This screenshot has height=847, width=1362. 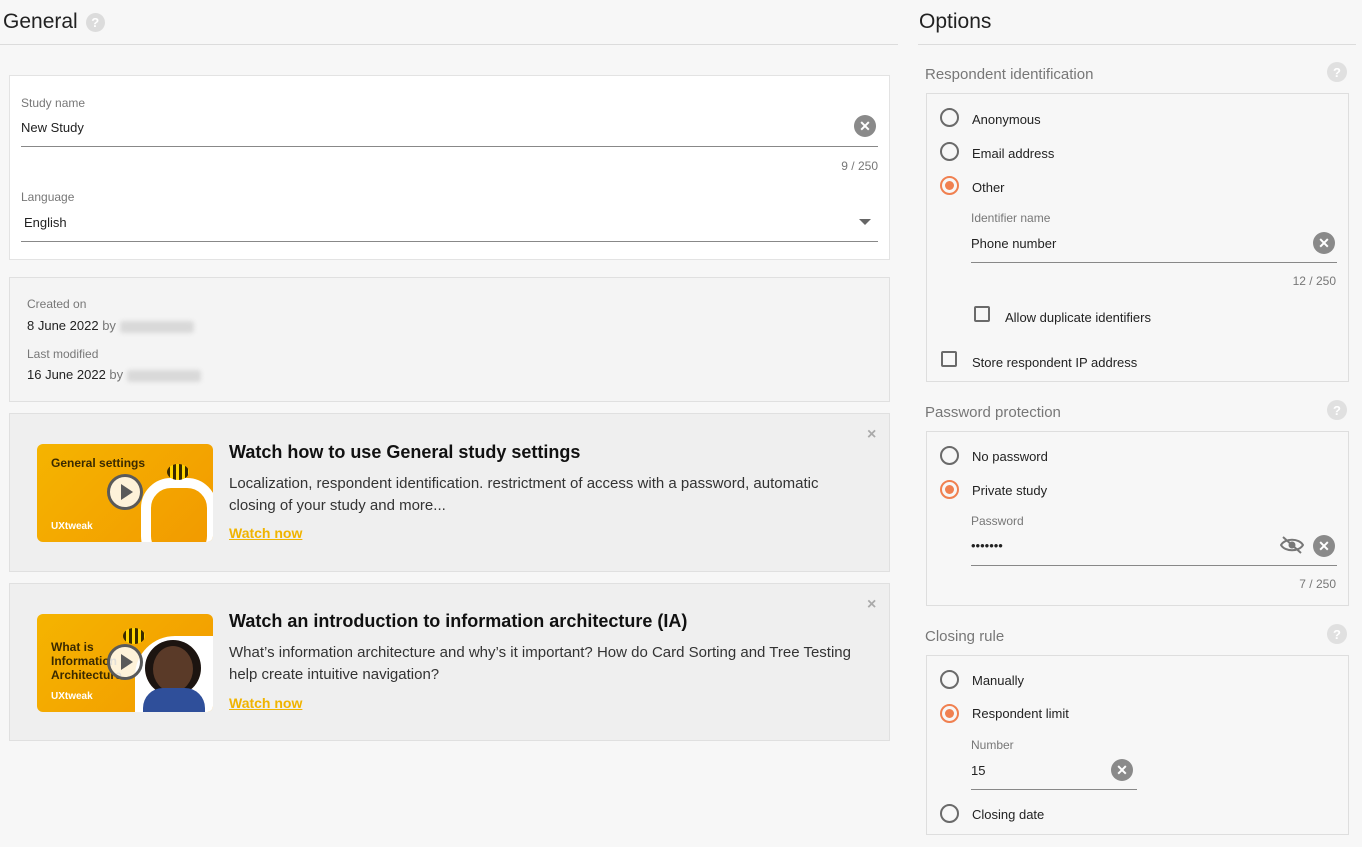 I want to click on password-input: •••••••, so click(x=987, y=545).